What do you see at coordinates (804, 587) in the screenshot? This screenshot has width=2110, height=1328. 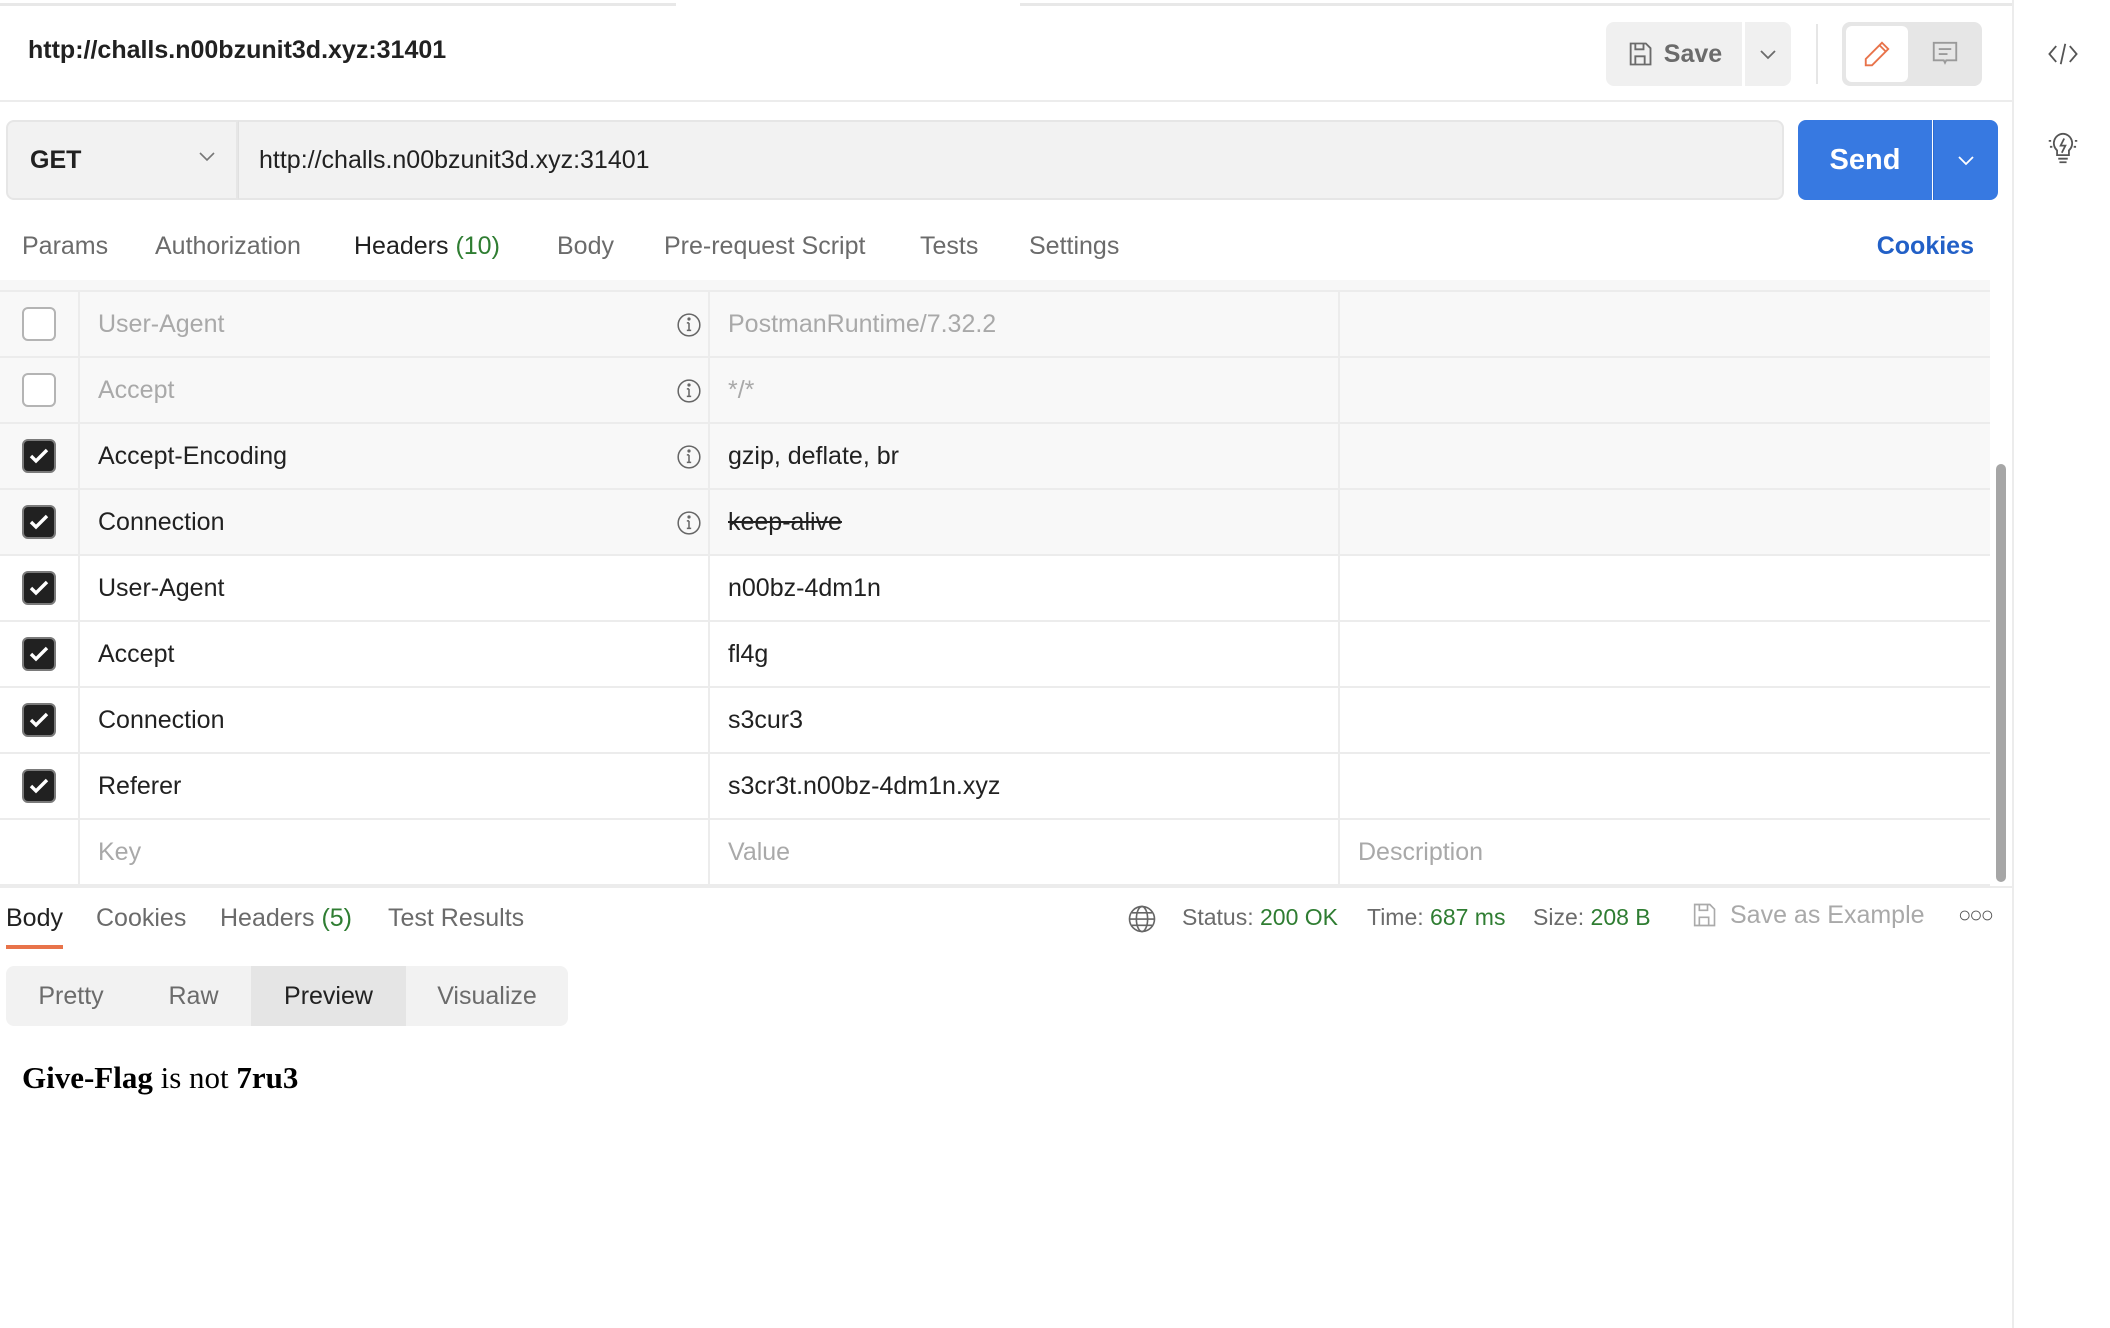 I see `header-value-text: n00bz-4dm1n` at bounding box center [804, 587].